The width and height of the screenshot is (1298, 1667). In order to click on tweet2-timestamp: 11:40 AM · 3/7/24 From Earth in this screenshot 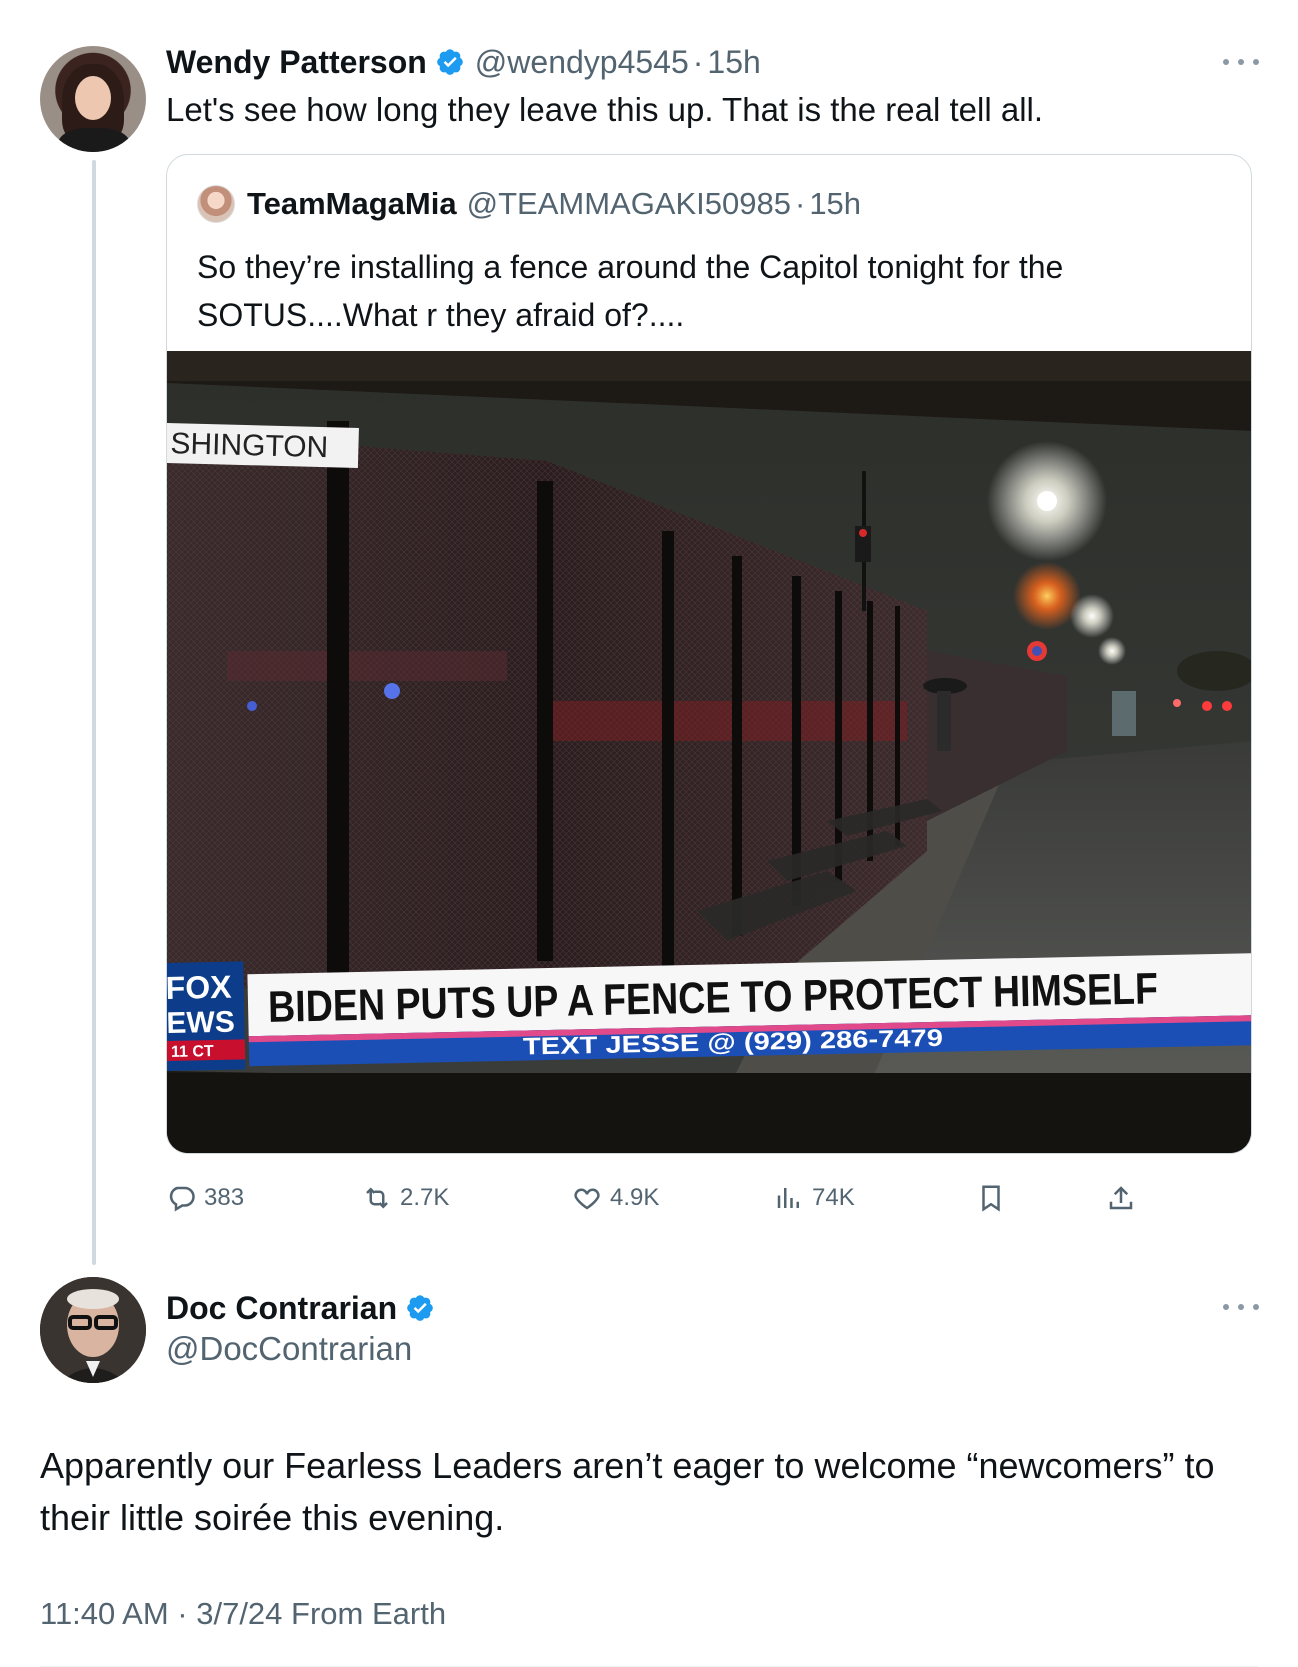, I will do `click(243, 1614)`.